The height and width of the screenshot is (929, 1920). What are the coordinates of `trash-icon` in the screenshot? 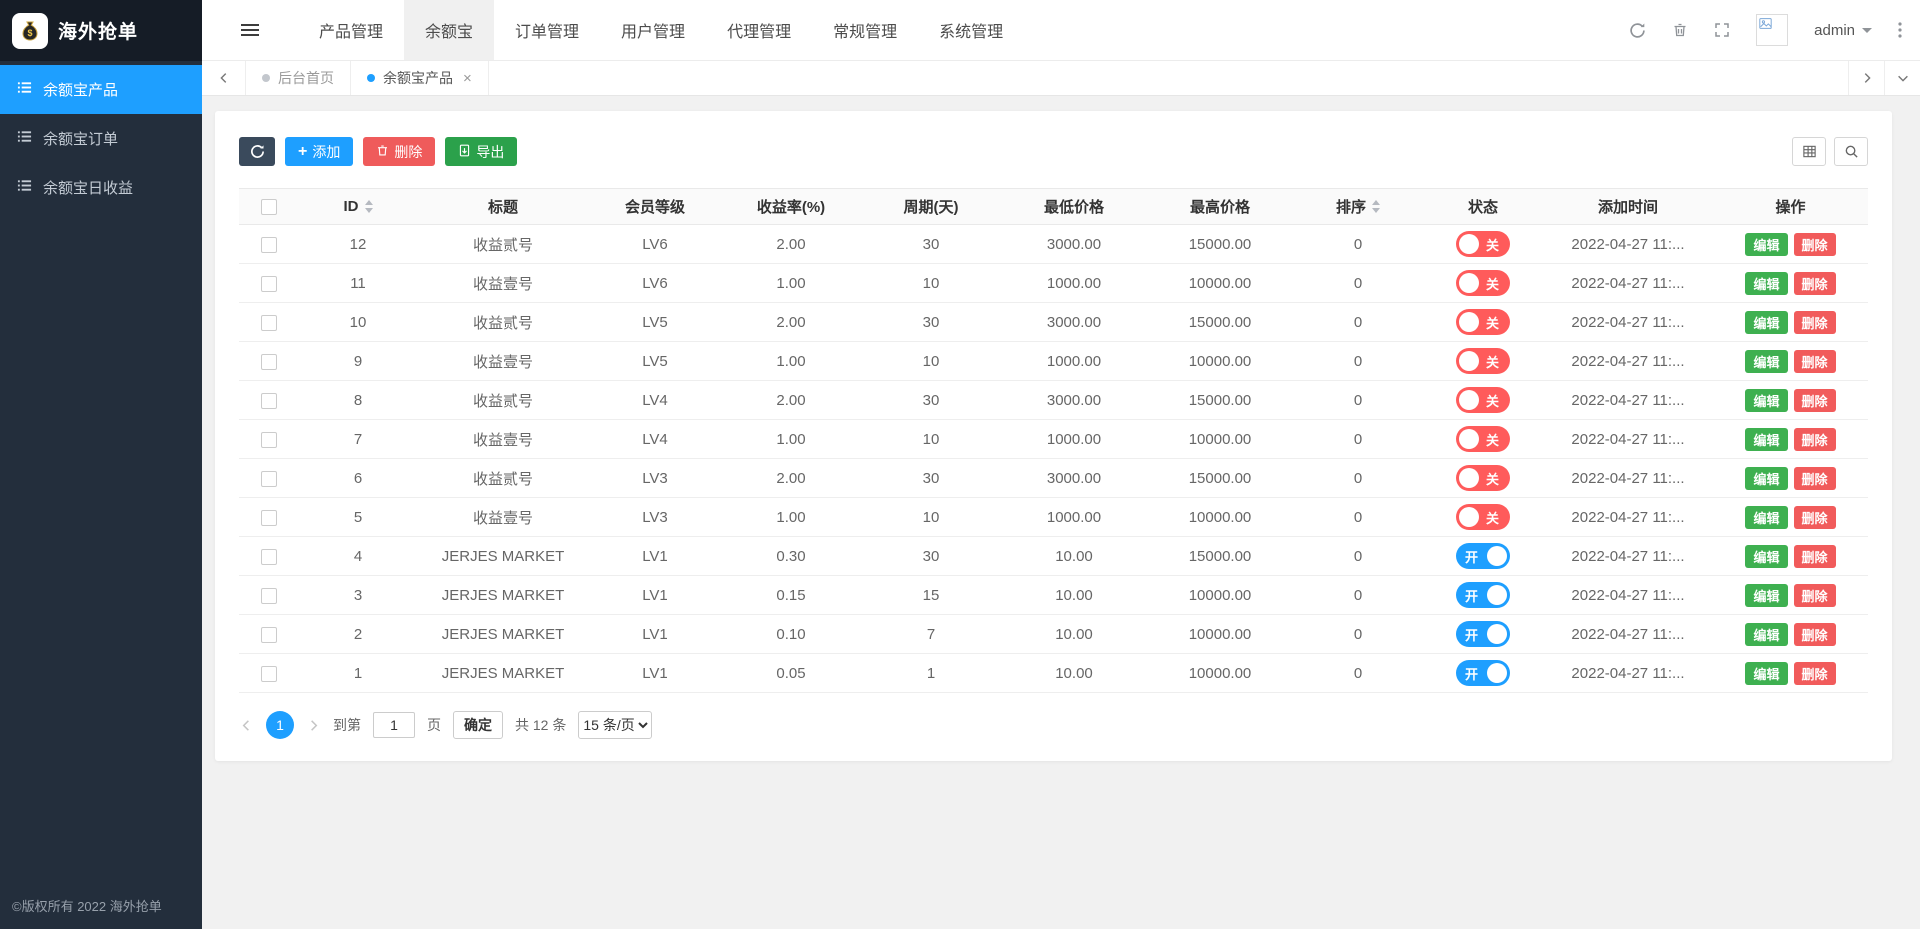 It's located at (1680, 30).